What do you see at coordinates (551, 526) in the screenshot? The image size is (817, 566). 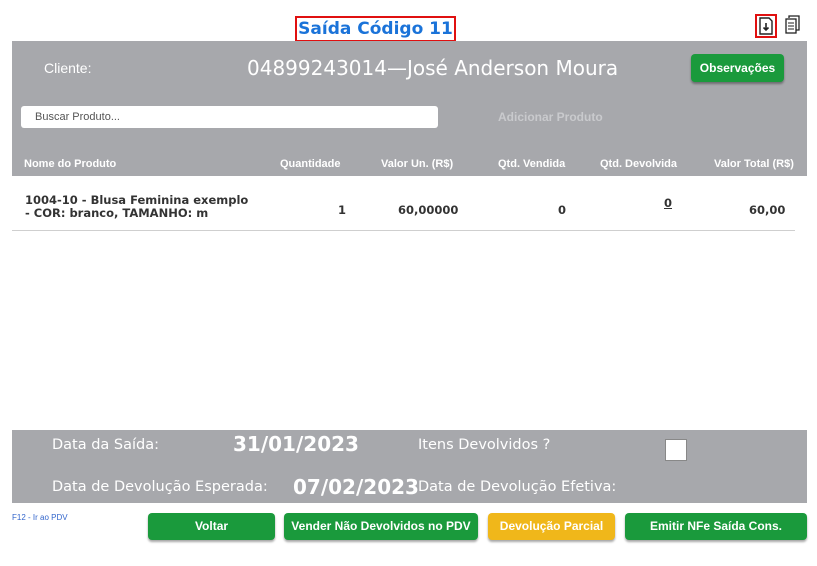 I see `devolucao-parcial-button: Devolução Parcial` at bounding box center [551, 526].